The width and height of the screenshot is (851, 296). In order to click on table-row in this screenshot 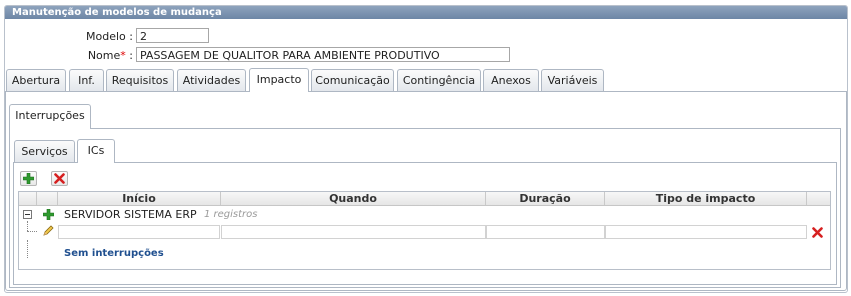, I will do `click(424, 230)`.